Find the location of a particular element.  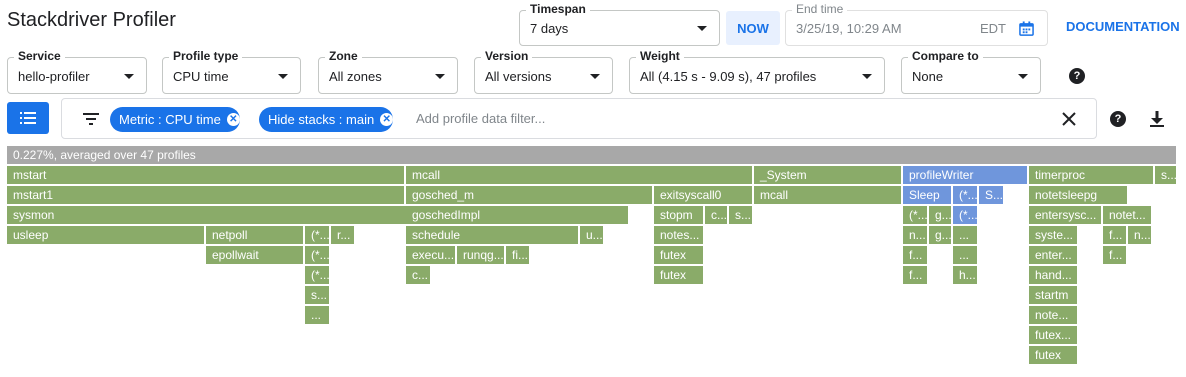

compare-to-label: Compare to is located at coordinates (945, 56).